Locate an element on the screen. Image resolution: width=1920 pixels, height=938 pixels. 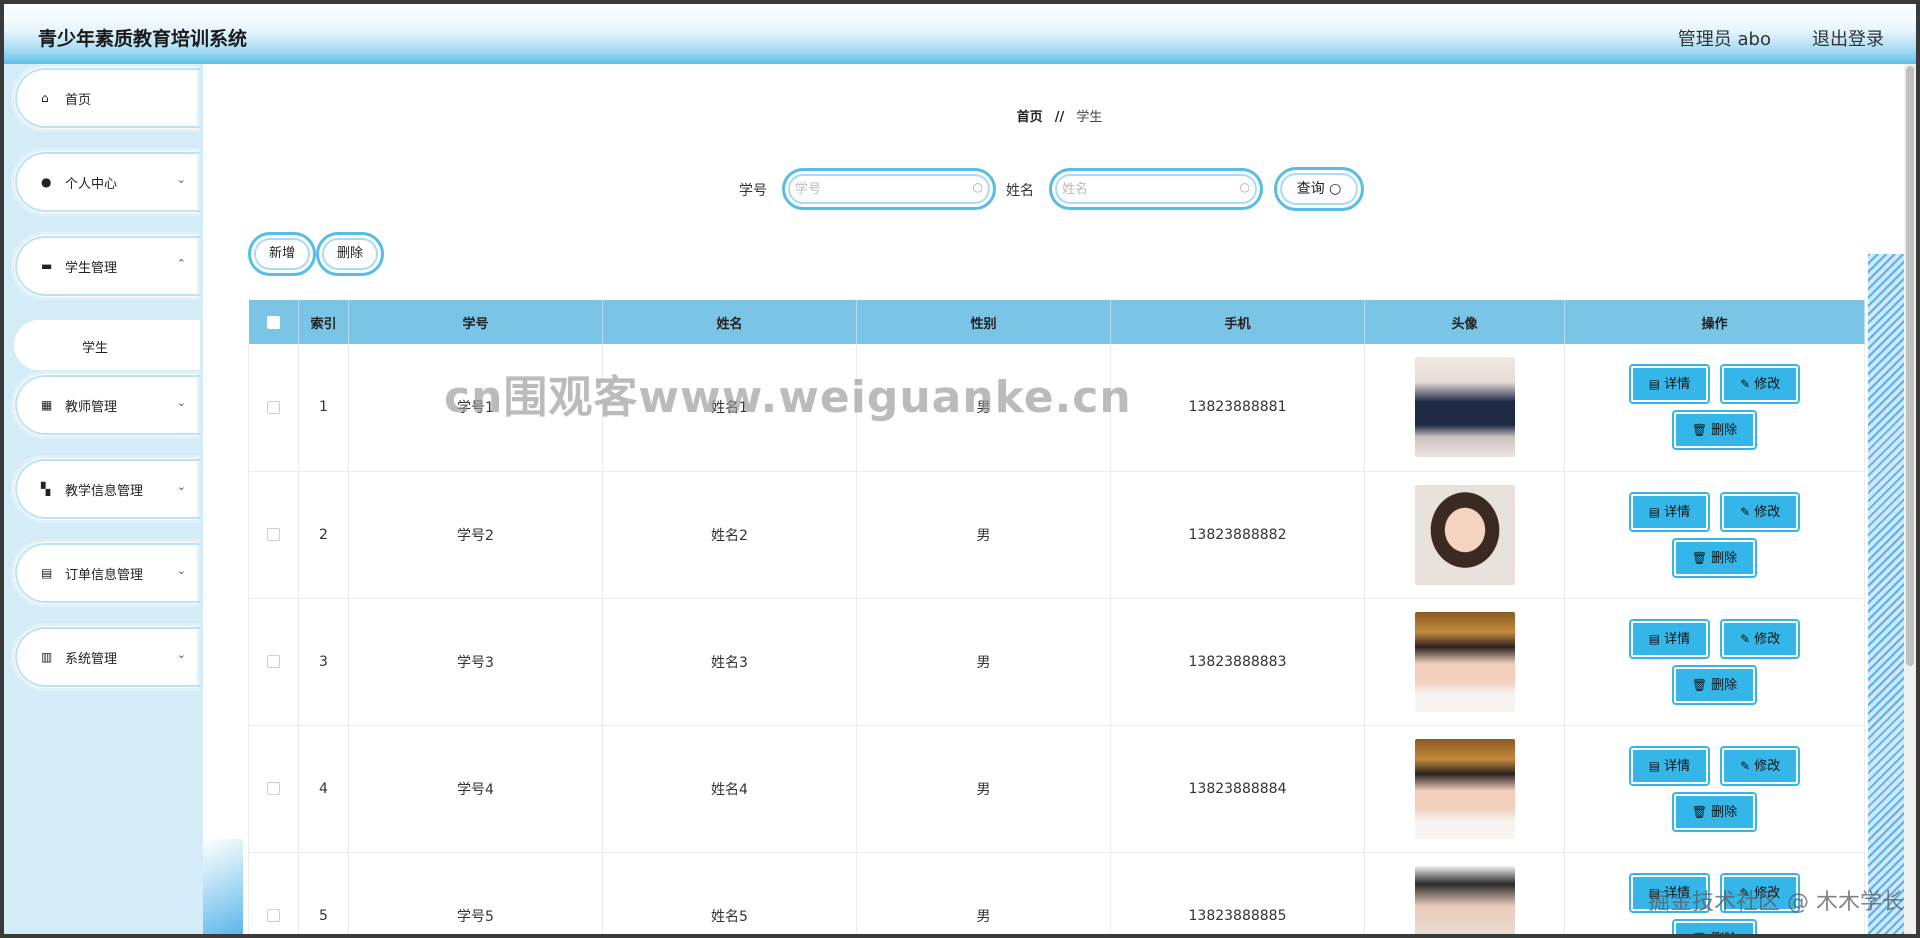
chevron-up-icon: ⌃ is located at coordinates (181, 263).